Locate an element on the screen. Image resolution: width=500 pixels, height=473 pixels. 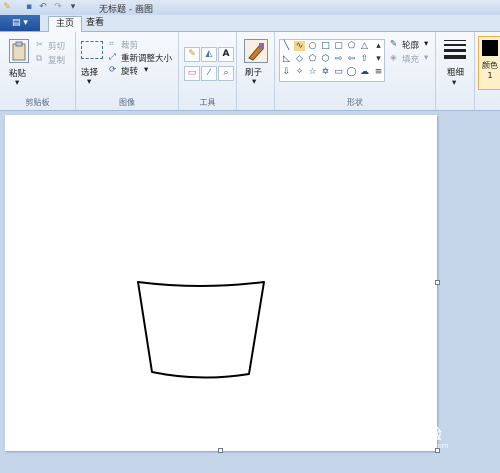
image-group: 选择 ▾ ⌗ 裁剪 ⤢ 重新调整大小 ⟳ 旋转 ▾ 图像 is located at coordinates (127, 71).